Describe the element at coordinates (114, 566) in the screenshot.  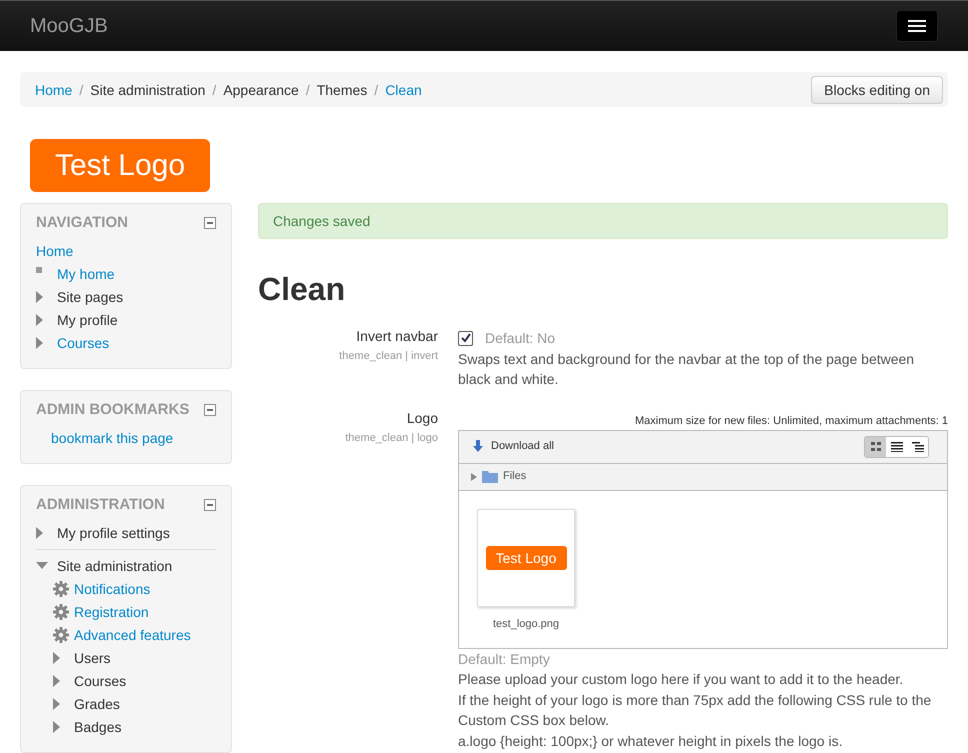
I see `nav-item: Site administration` at that location.